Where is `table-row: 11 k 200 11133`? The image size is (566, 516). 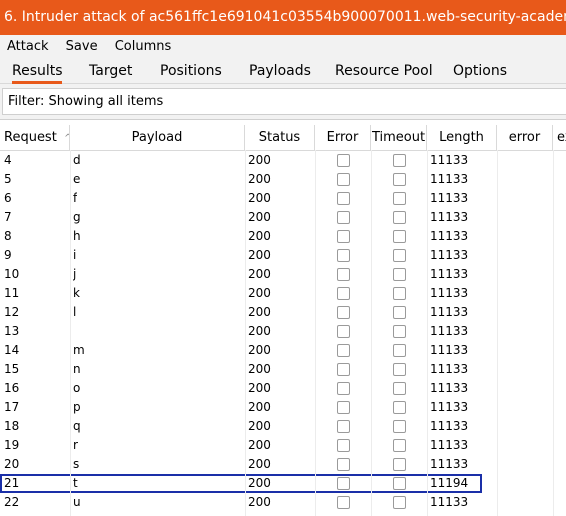
table-row: 11 k 200 11133 is located at coordinates (283, 293).